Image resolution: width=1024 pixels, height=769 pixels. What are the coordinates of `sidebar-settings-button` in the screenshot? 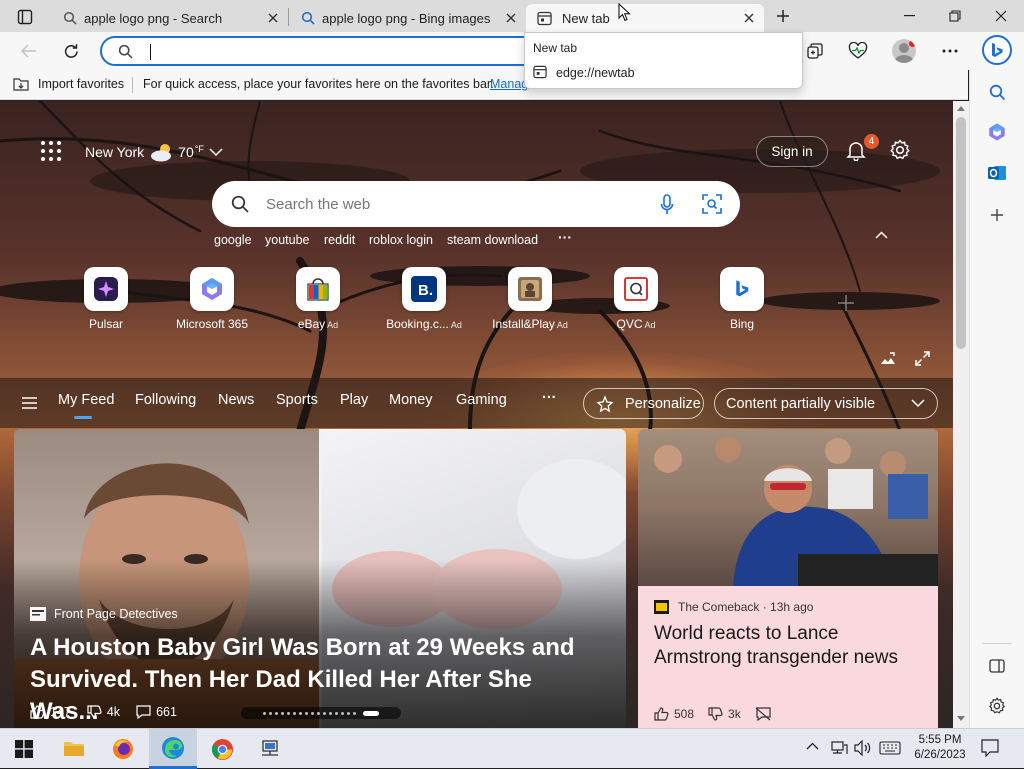 It's located at (997, 706).